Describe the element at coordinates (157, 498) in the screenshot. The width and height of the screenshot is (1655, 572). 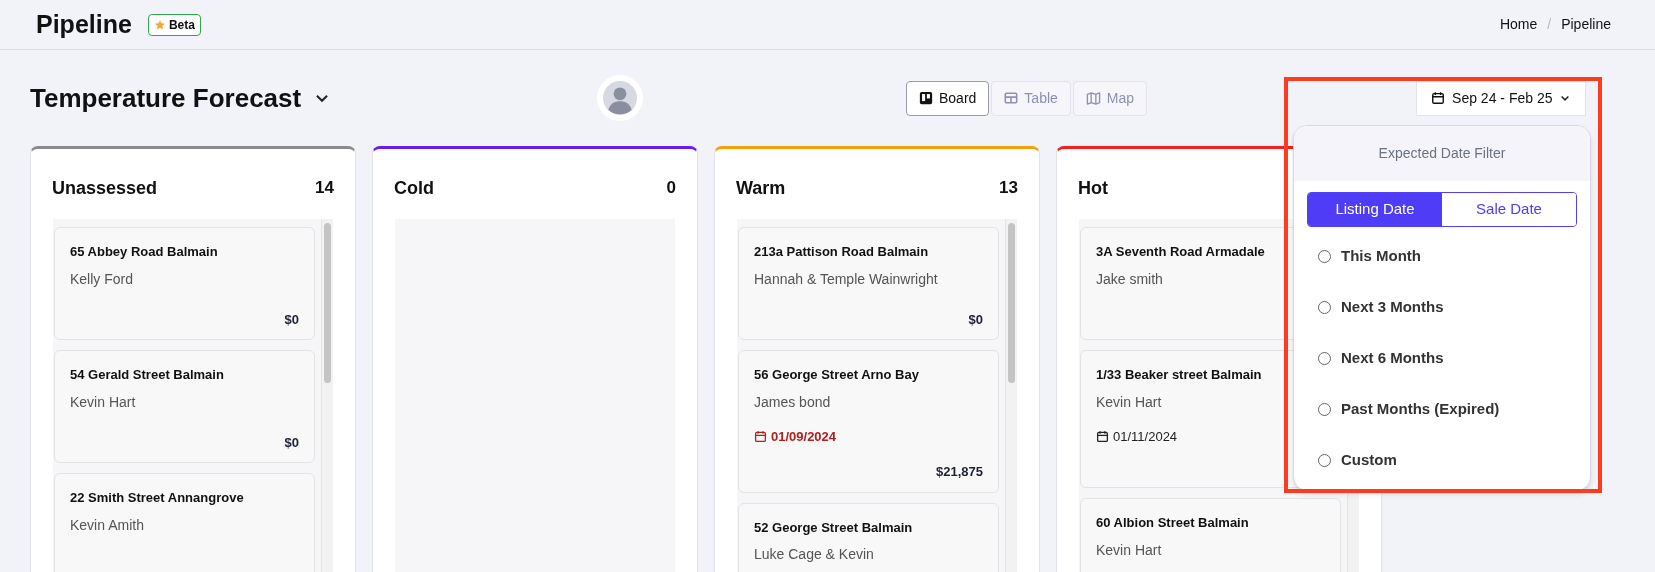
I see `card-address: 22 Smith Street Annangrove` at that location.